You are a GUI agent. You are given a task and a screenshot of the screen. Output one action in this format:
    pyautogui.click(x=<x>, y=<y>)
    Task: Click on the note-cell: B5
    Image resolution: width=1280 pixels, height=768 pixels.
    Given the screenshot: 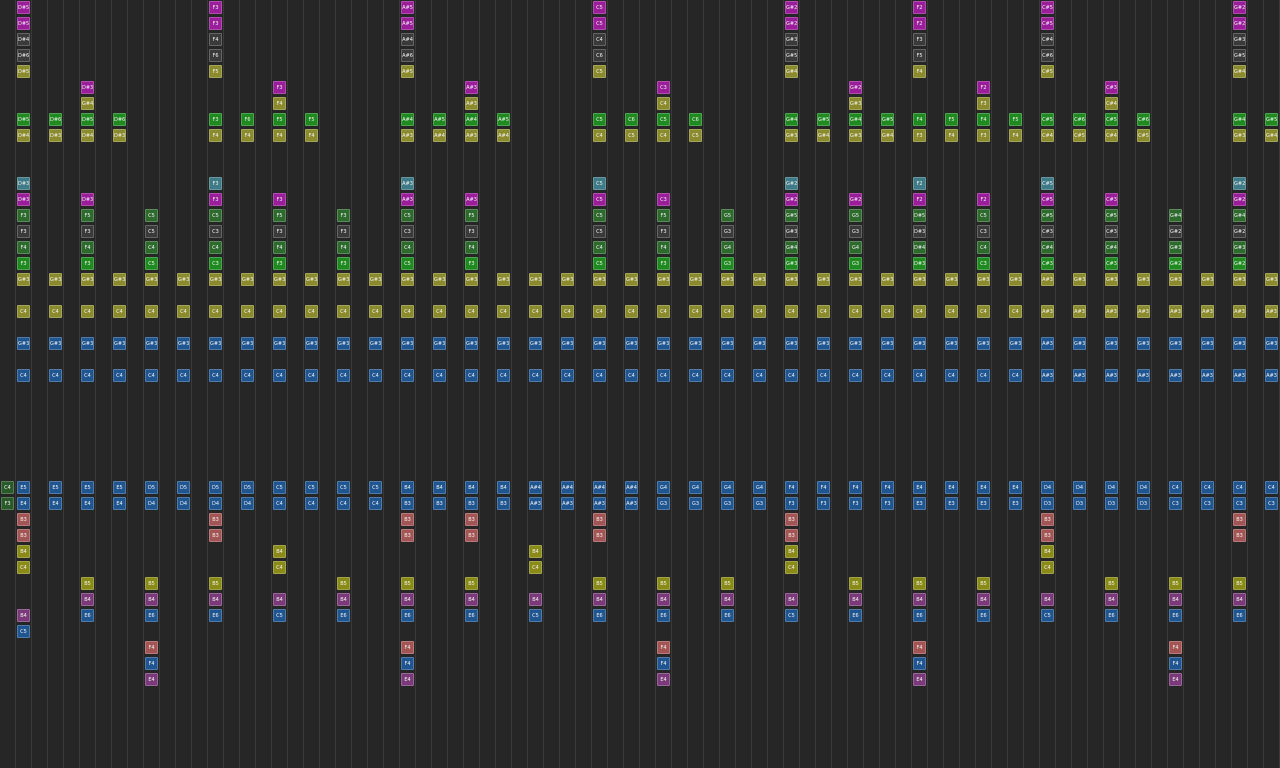 What is the action you would take?
    pyautogui.click(x=343, y=583)
    